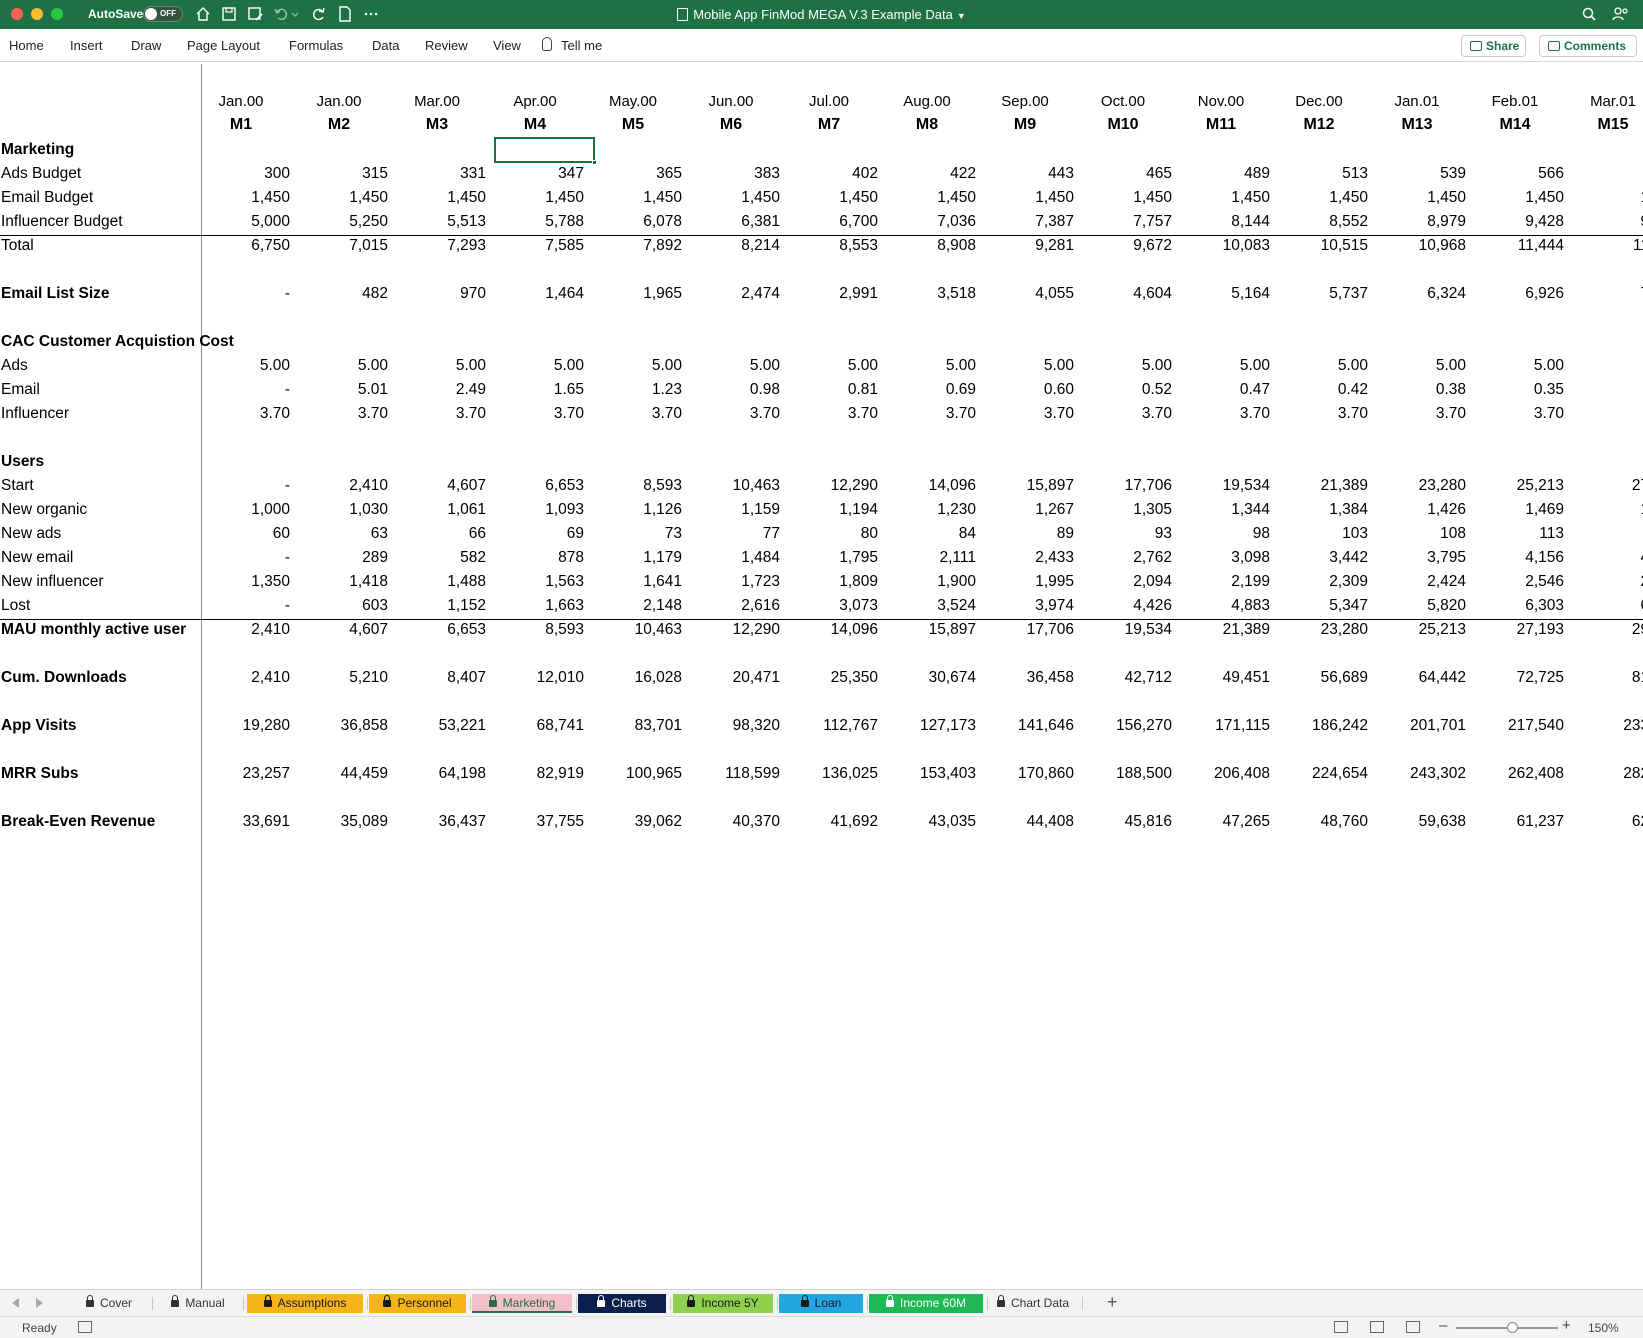  What do you see at coordinates (1519, 726) in the screenshot?
I see `table-cell: 217,540` at bounding box center [1519, 726].